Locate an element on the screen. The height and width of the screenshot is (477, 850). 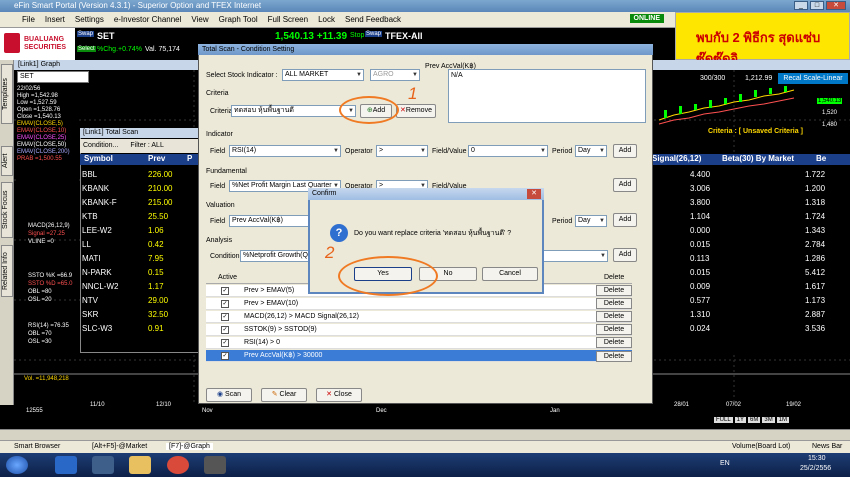
media-player-icon is located at coordinates (103, 465).